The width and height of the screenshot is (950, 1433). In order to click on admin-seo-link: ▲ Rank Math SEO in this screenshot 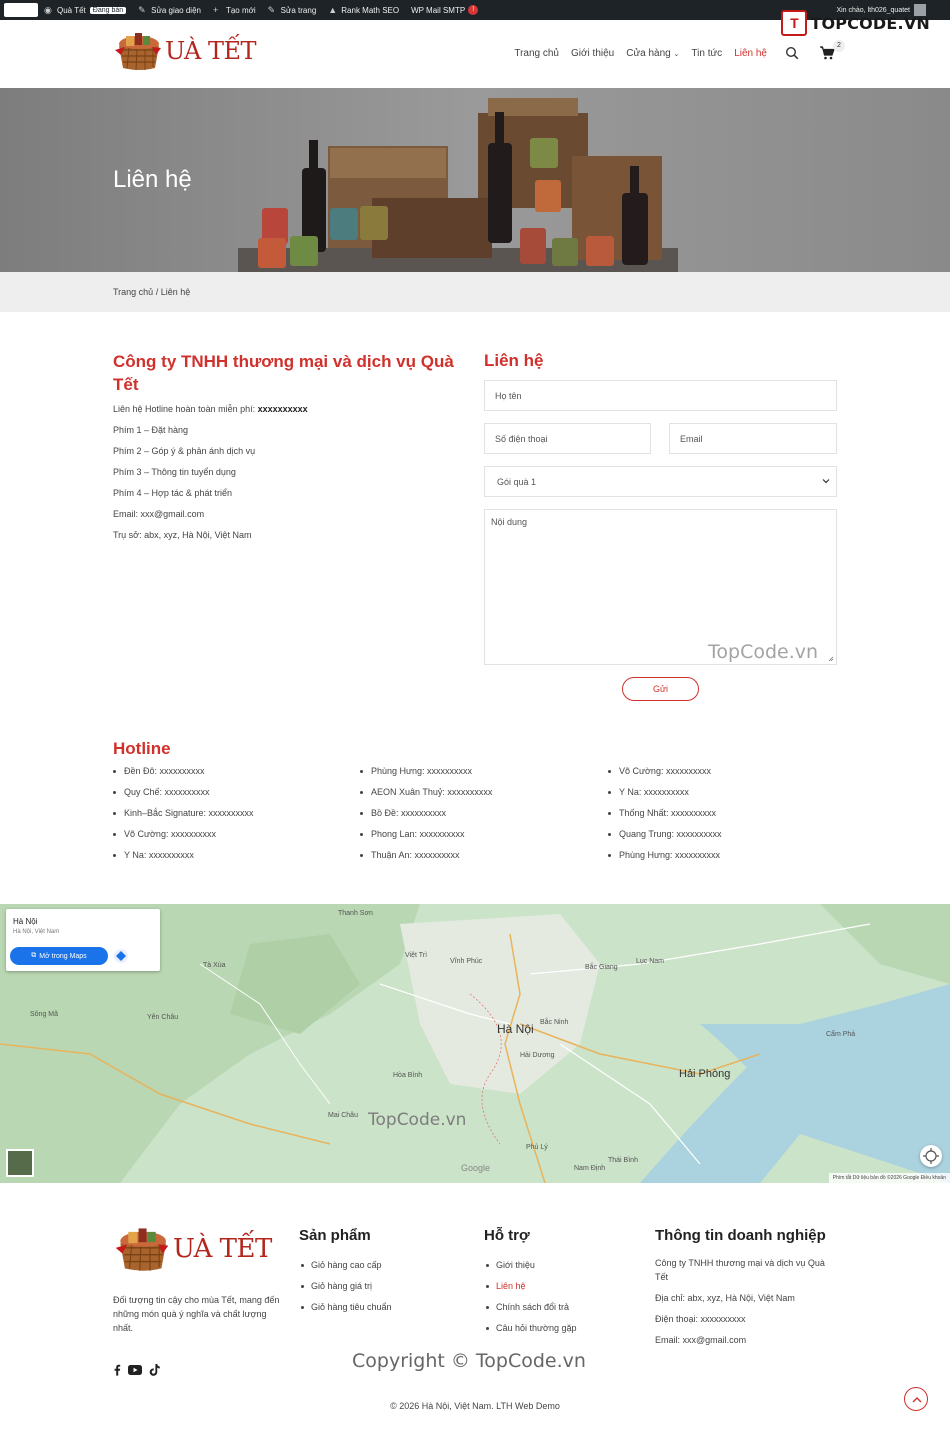, I will do `click(363, 9)`.